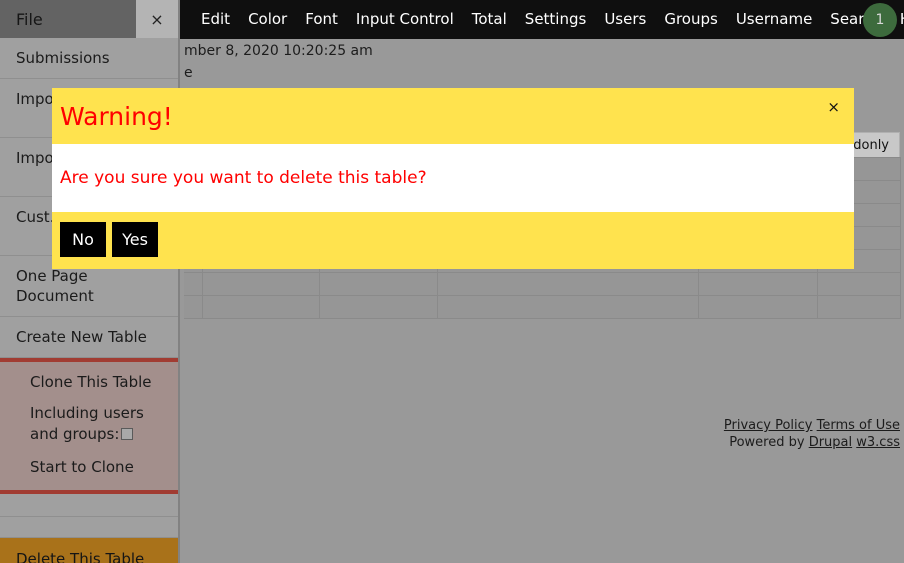 This screenshot has height=563, width=904. What do you see at coordinates (68, 19) in the screenshot?
I see `sidebar-title: File` at bounding box center [68, 19].